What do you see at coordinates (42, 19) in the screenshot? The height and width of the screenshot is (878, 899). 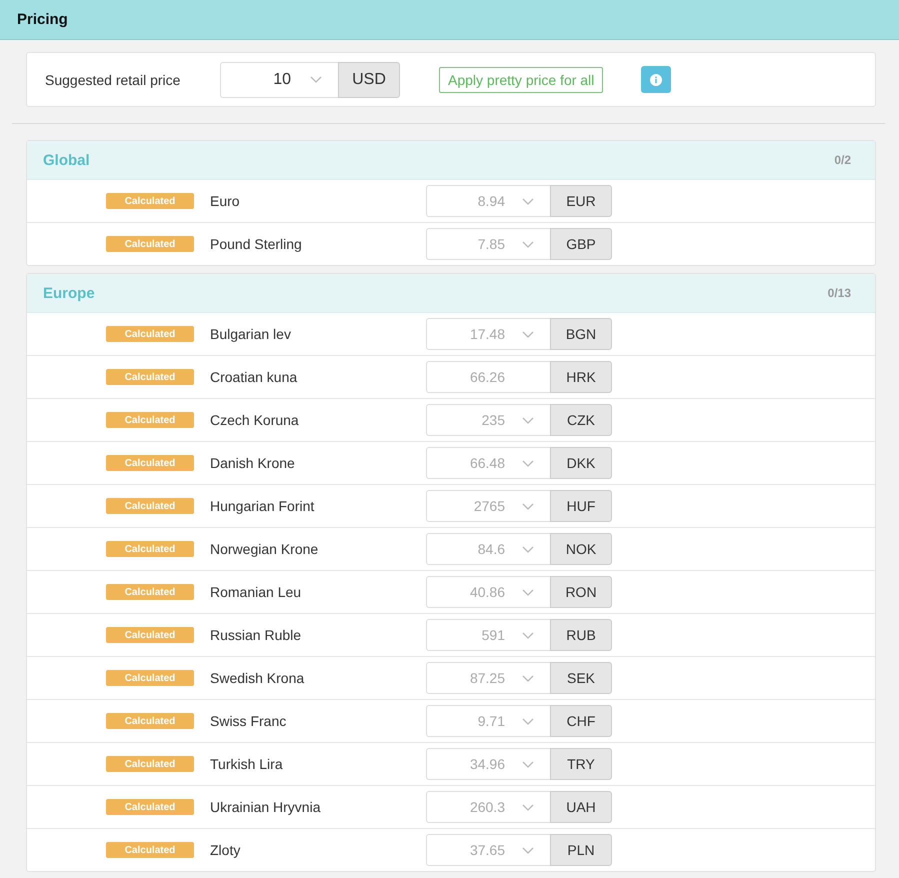 I see `page-title: Pricing` at bounding box center [42, 19].